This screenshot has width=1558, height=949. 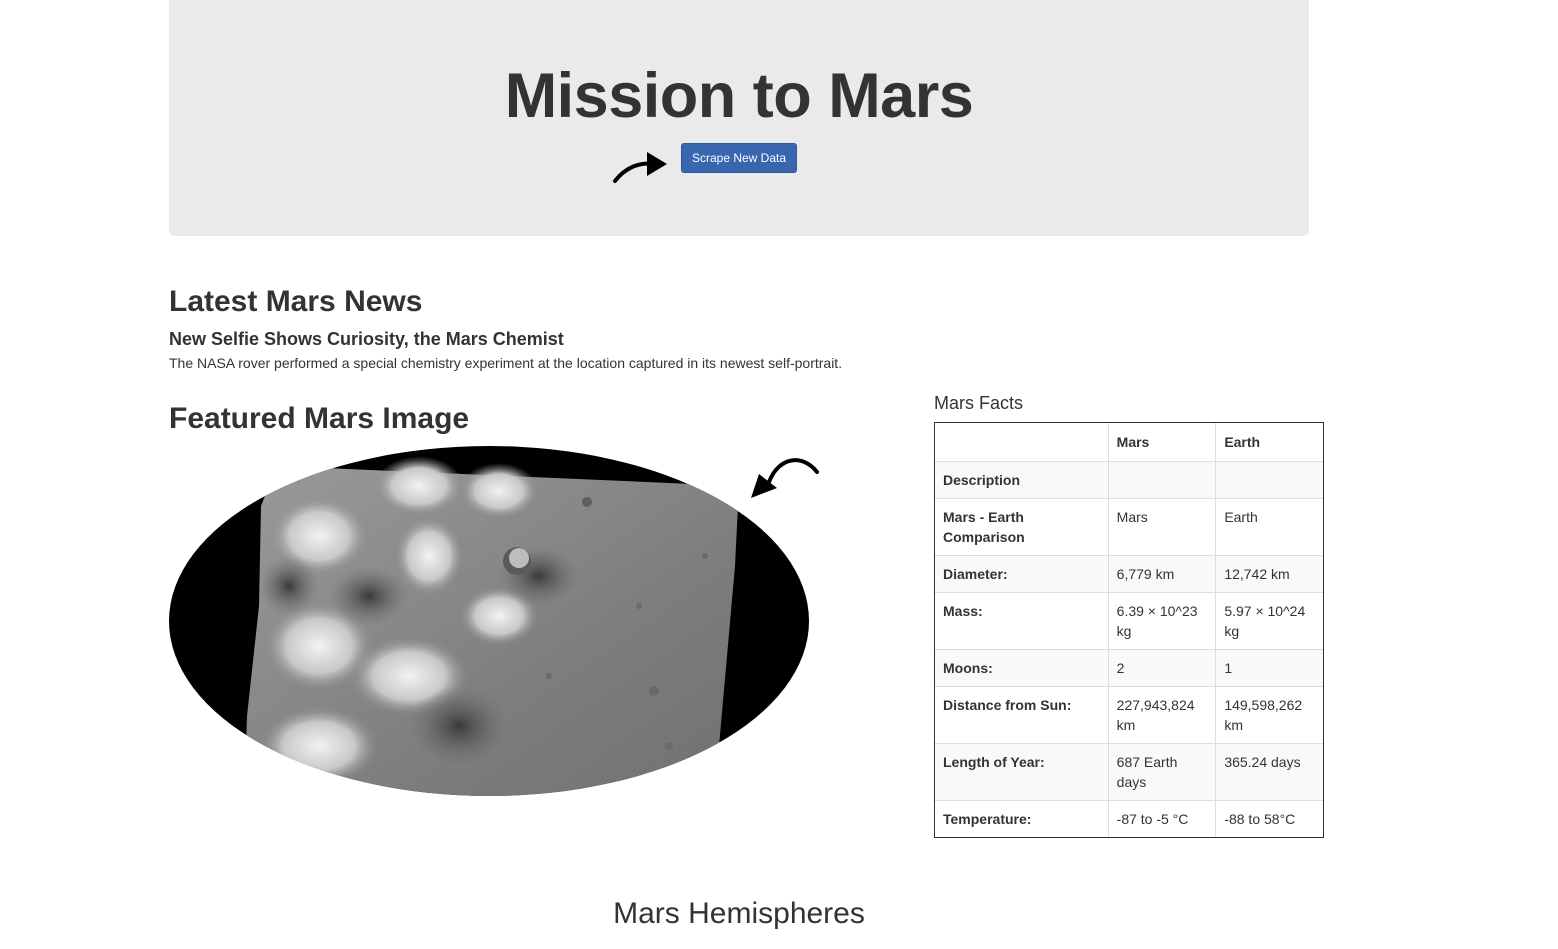 I want to click on table-row: Description, so click(x=1129, y=480).